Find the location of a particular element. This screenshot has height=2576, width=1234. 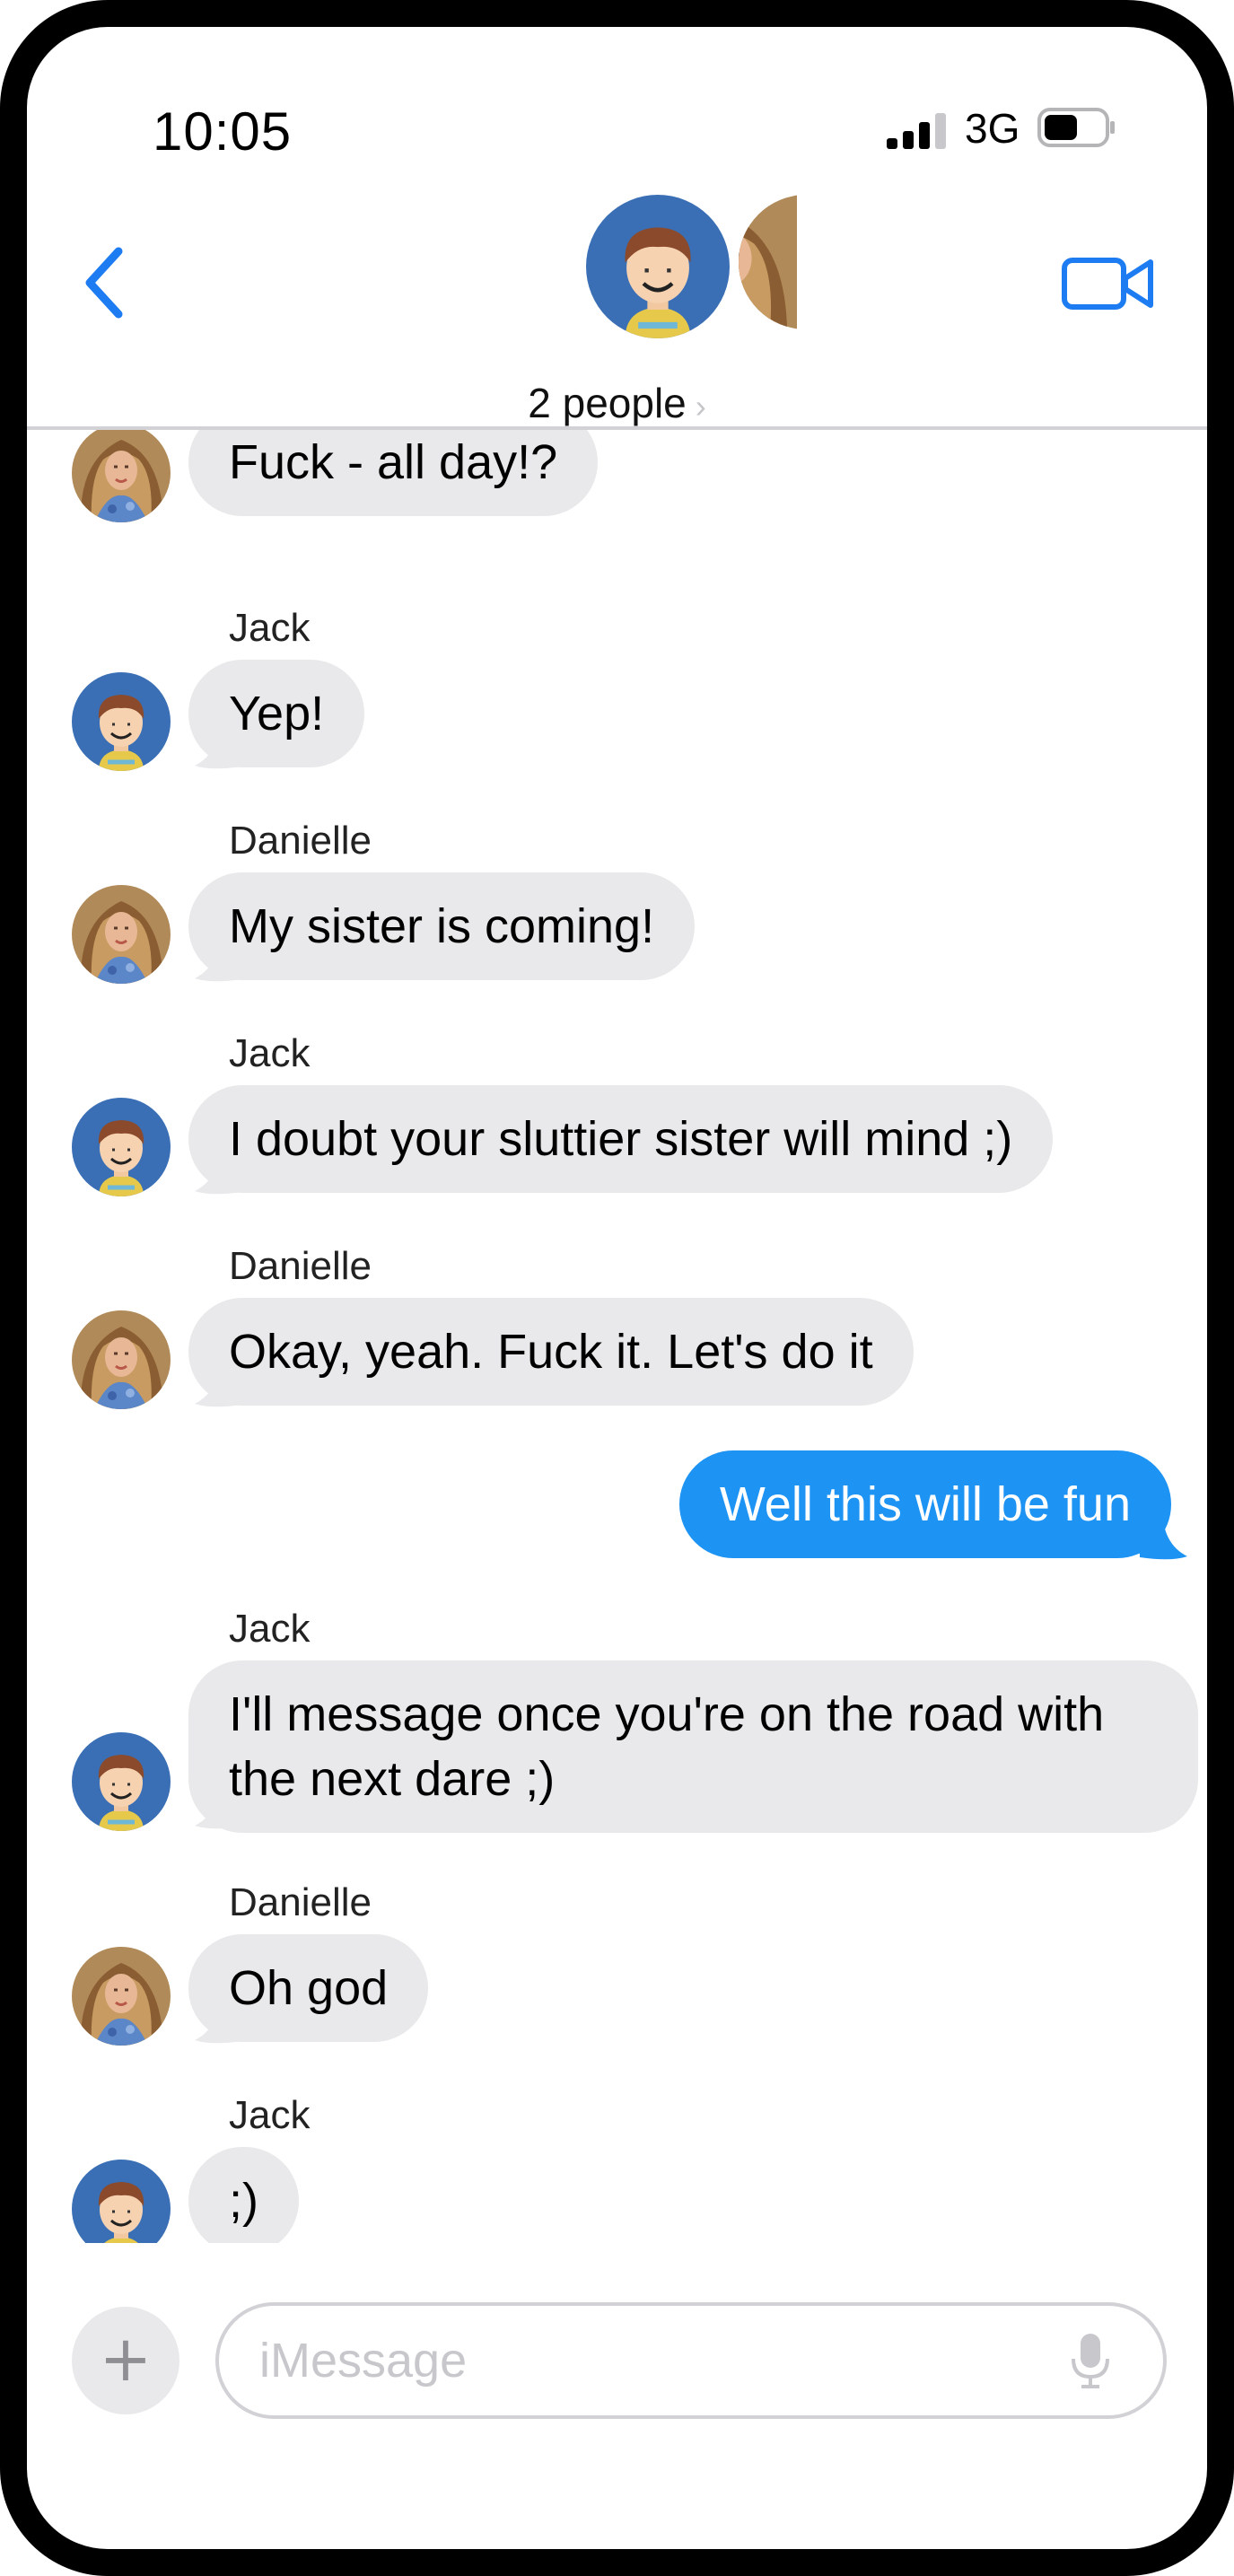

status-time: 10:05 is located at coordinates (223, 131).